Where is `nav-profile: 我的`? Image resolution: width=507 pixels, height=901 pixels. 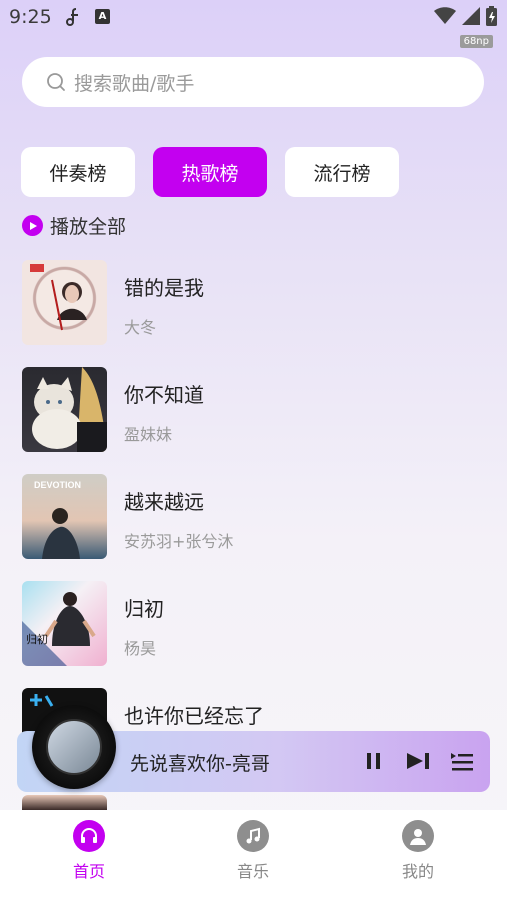 nav-profile: 我的 is located at coordinates (418, 851).